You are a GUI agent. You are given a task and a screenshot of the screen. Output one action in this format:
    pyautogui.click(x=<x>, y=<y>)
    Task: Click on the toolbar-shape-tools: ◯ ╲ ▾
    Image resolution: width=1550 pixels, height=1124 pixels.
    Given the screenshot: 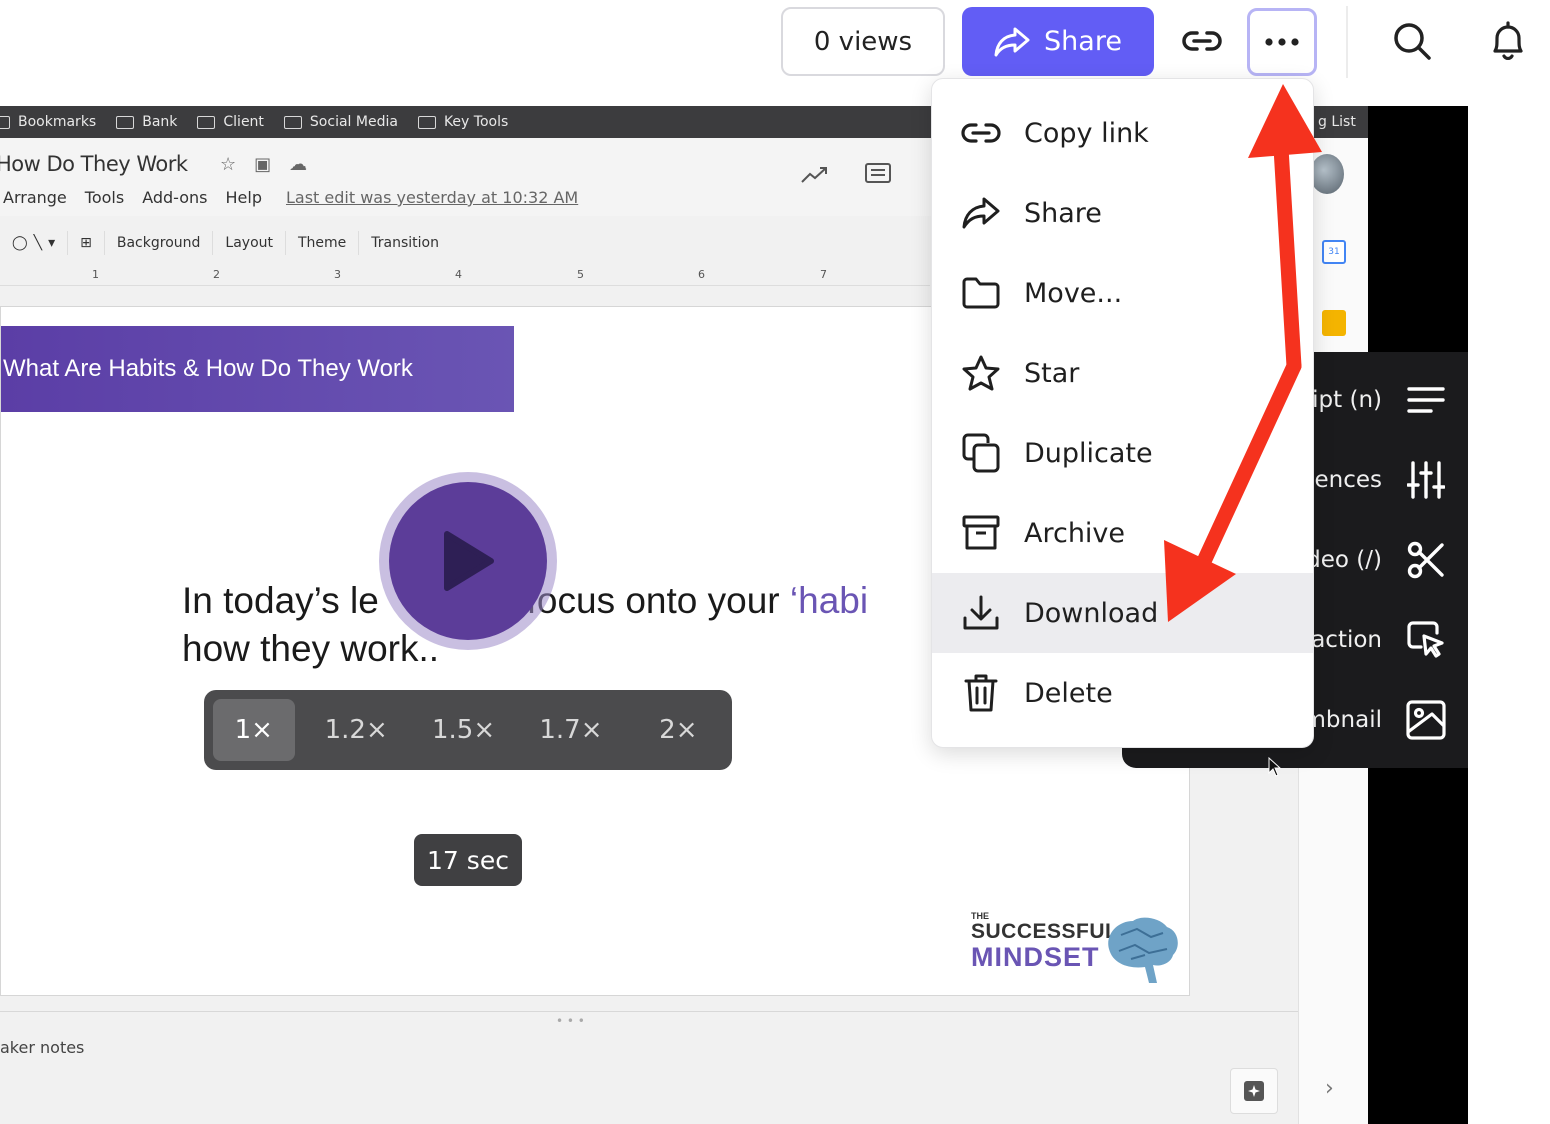 What is the action you would take?
    pyautogui.click(x=34, y=243)
    